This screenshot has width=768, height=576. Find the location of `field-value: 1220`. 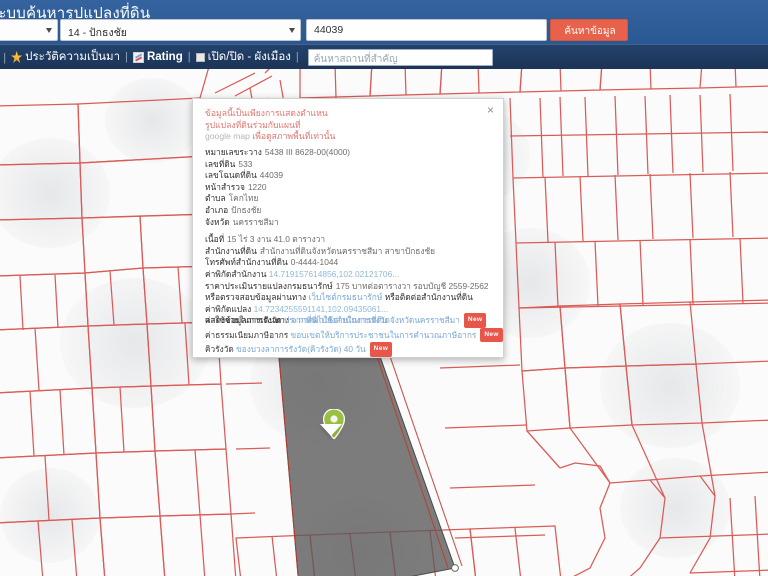

field-value: 1220 is located at coordinates (257, 186).